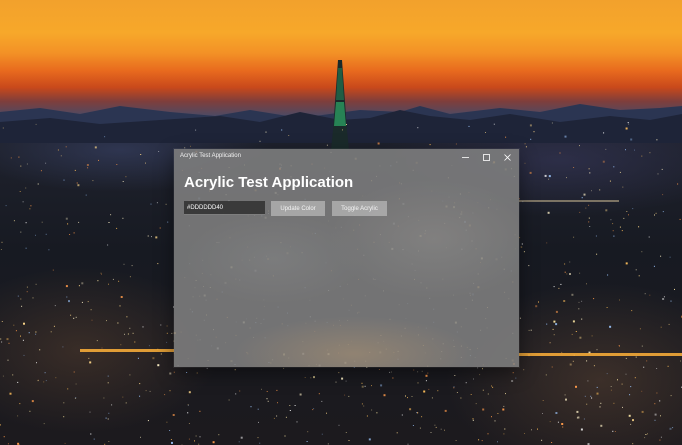 The height and width of the screenshot is (445, 682). Describe the element at coordinates (298, 208) in the screenshot. I see `update-color-button: Update Color` at that location.